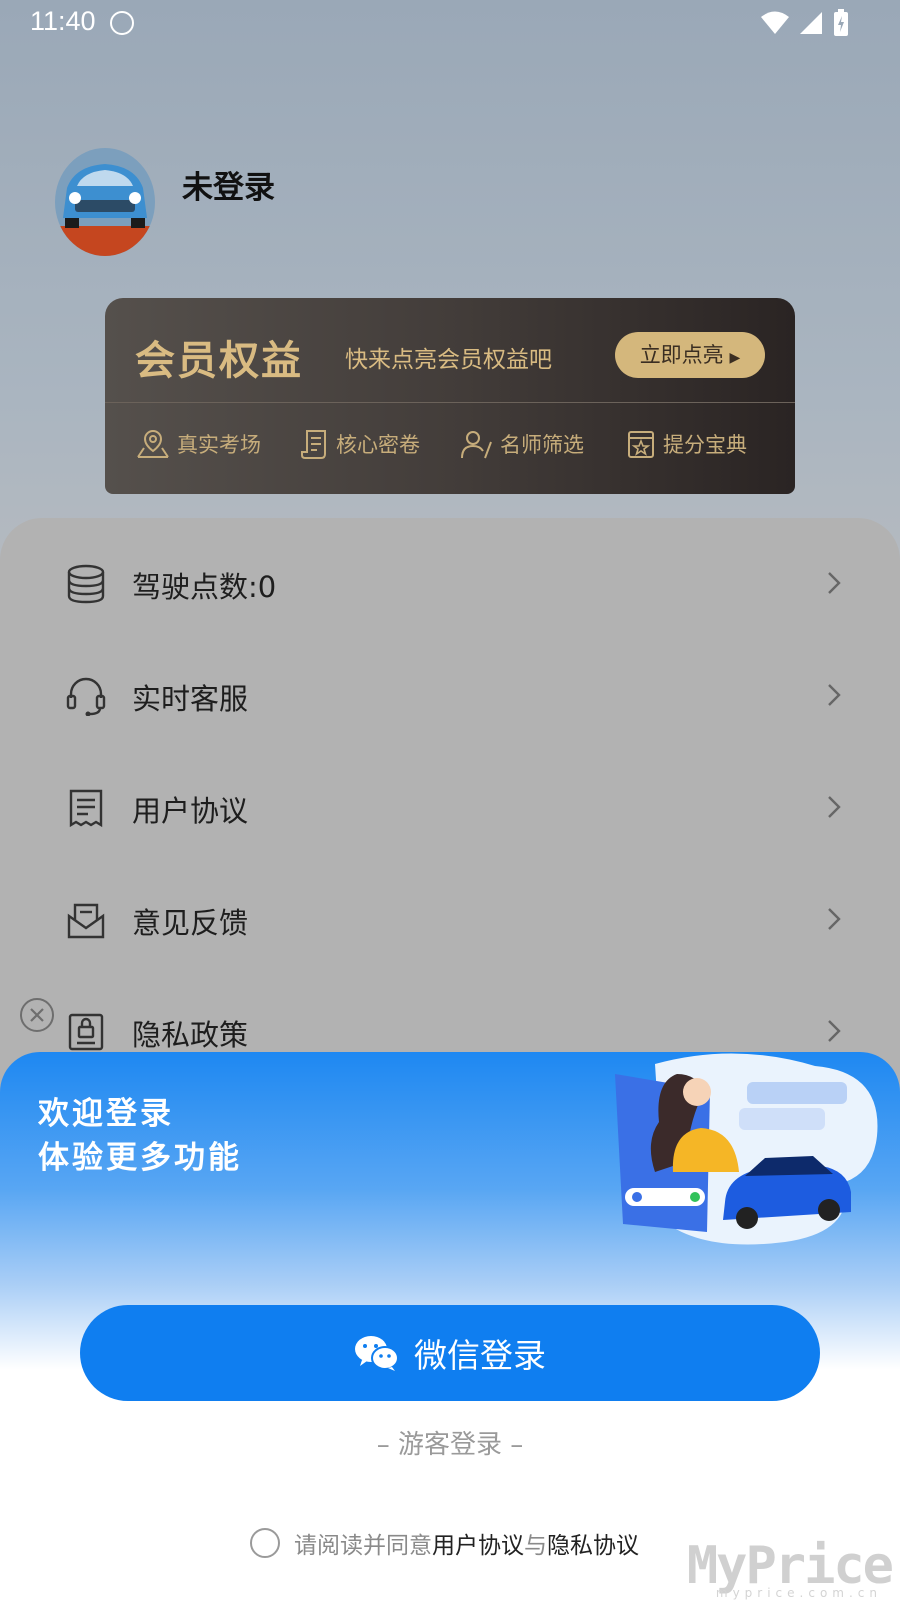  I want to click on mail-icon, so click(86, 921).